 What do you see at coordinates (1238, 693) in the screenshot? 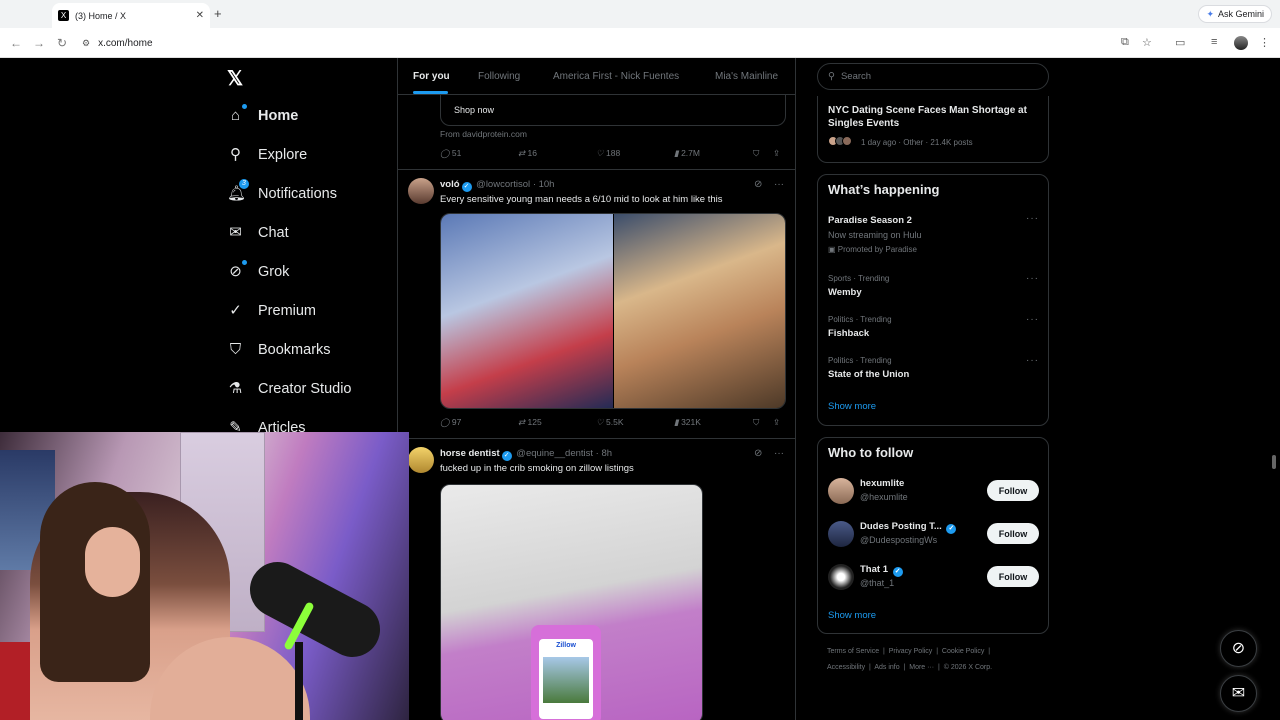
I see `messages-fab-icon: ✉` at bounding box center [1238, 693].